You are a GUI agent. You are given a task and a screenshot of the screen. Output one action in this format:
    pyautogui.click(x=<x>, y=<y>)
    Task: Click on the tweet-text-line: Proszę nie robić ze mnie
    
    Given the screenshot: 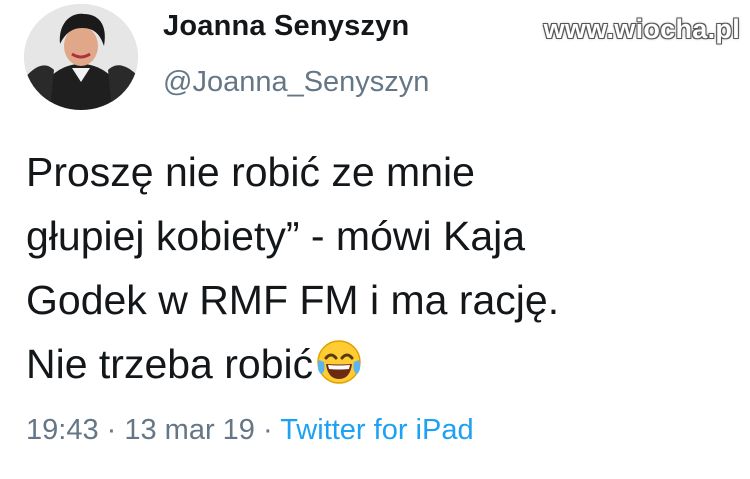 What is the action you would take?
    pyautogui.click(x=250, y=172)
    